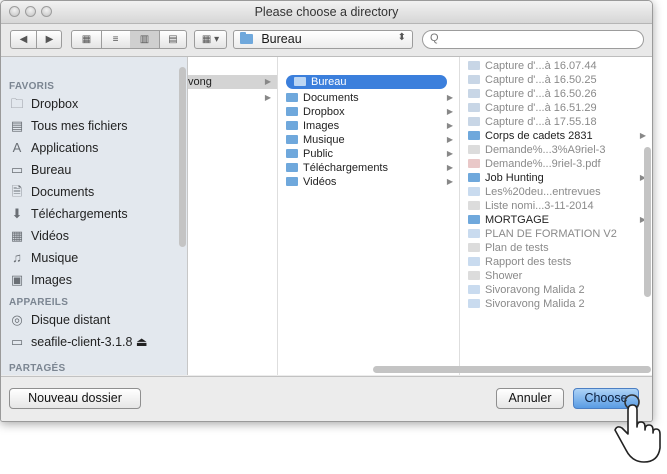 The width and height of the screenshot is (667, 474). What do you see at coordinates (368, 140) in the screenshot?
I see `list-item: Musique ▶` at bounding box center [368, 140].